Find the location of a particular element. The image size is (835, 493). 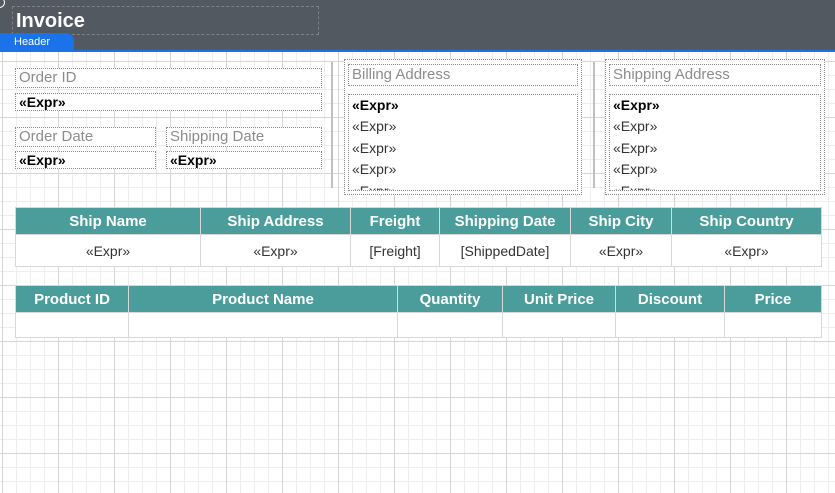

header-shipping-date: Shipping Date is located at coordinates (505, 221).